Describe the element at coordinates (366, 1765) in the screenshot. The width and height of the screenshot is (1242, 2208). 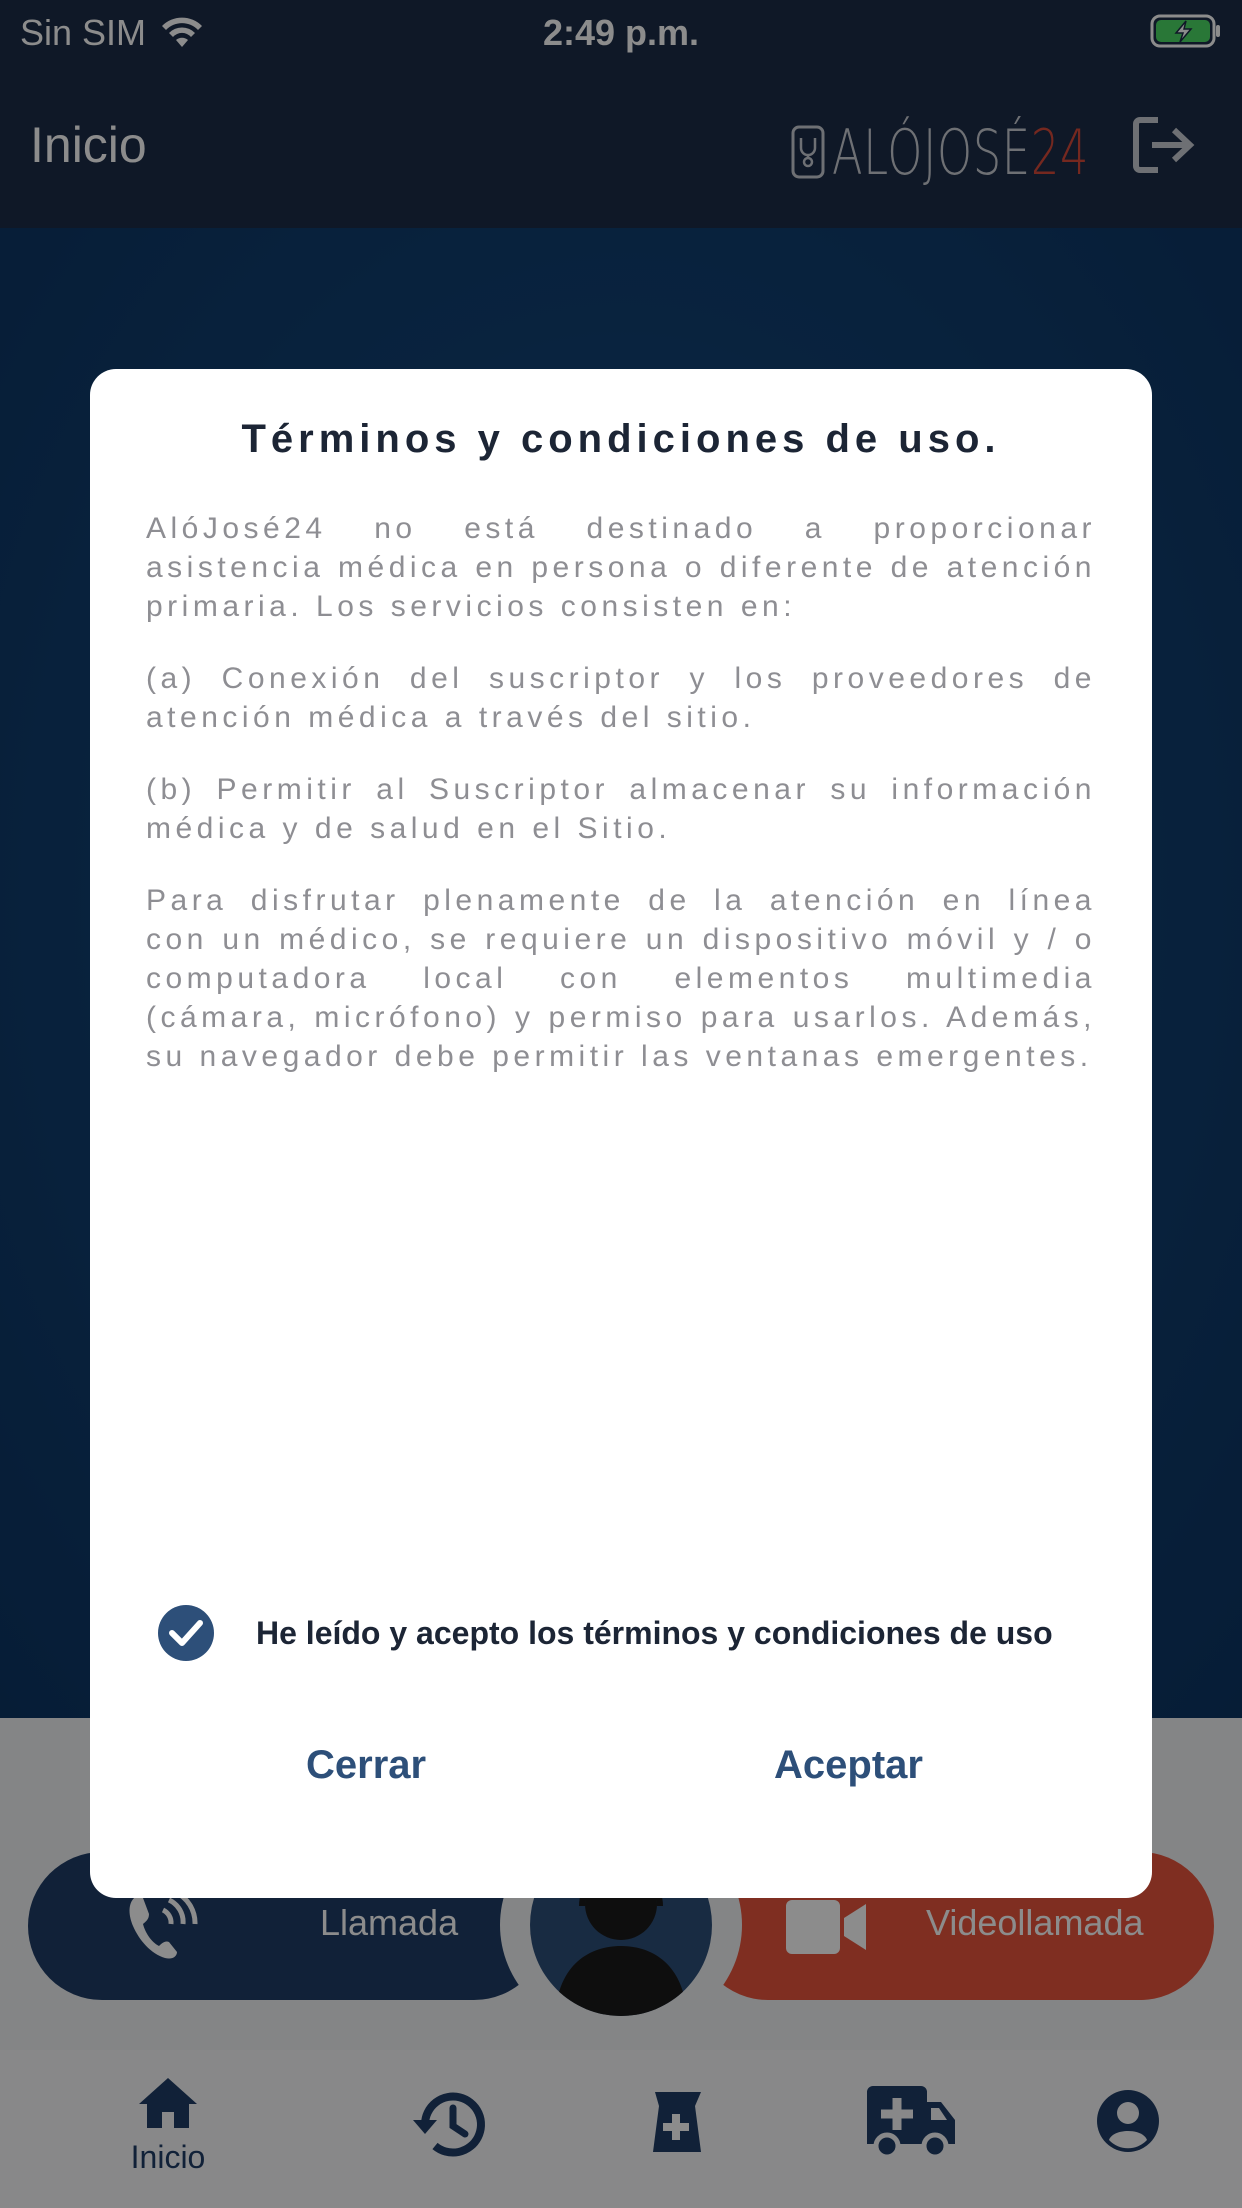
I see `close-button: Cerrar` at that location.